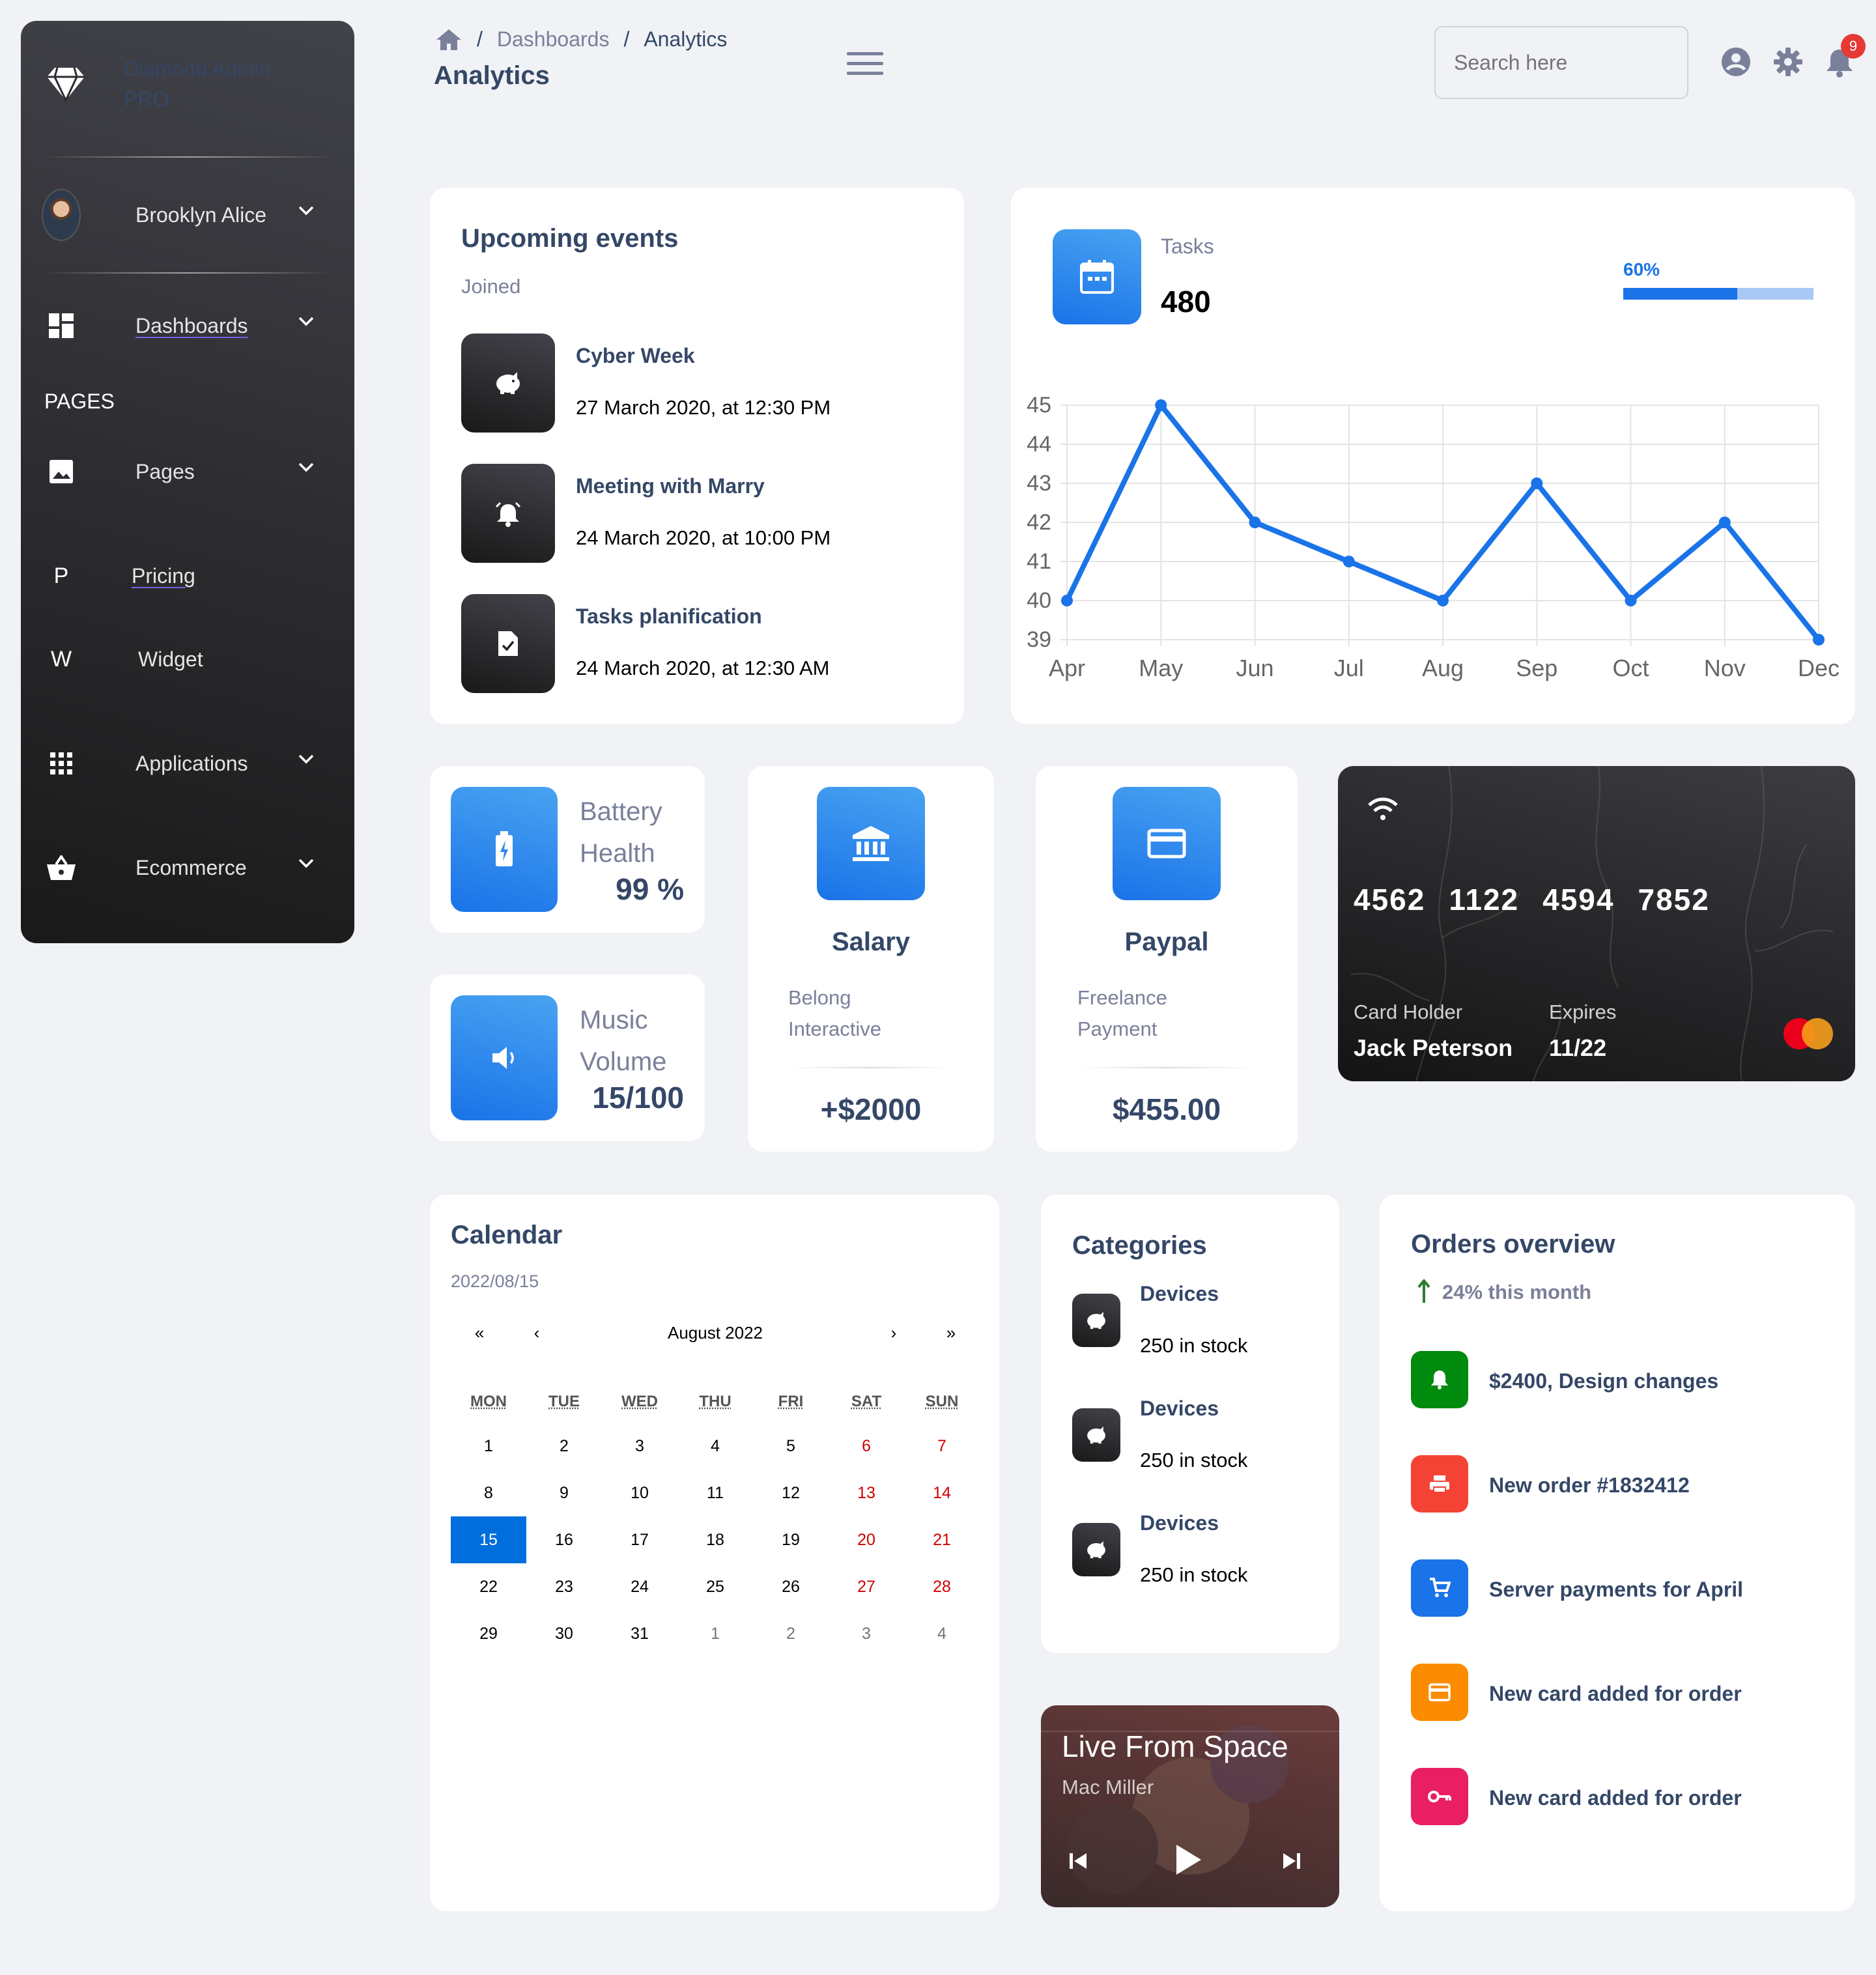 This screenshot has width=1876, height=1975. Describe the element at coordinates (1039, 523) in the screenshot. I see `y-tick-label: 42` at that location.